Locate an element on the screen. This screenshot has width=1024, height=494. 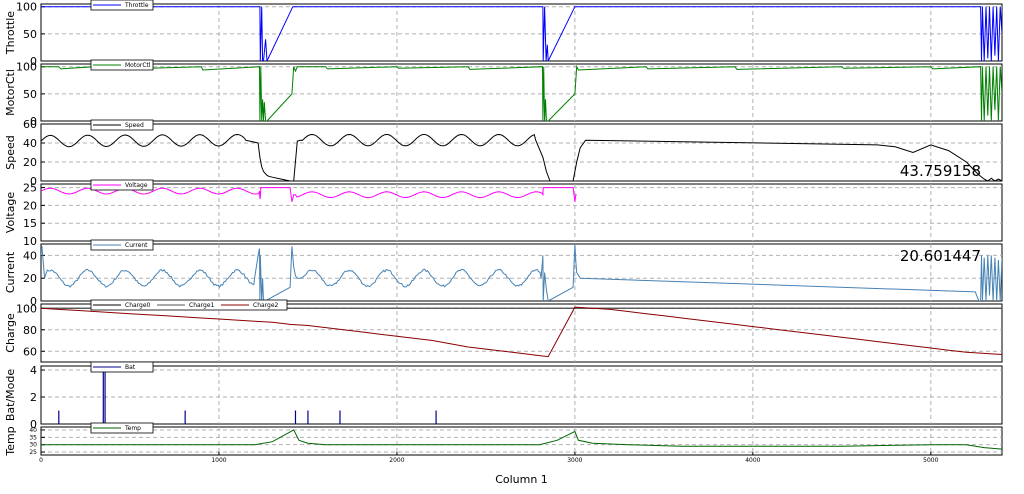
panel-3: 0204060SpeedSpeed43.759158 is located at coordinates (503, 153).